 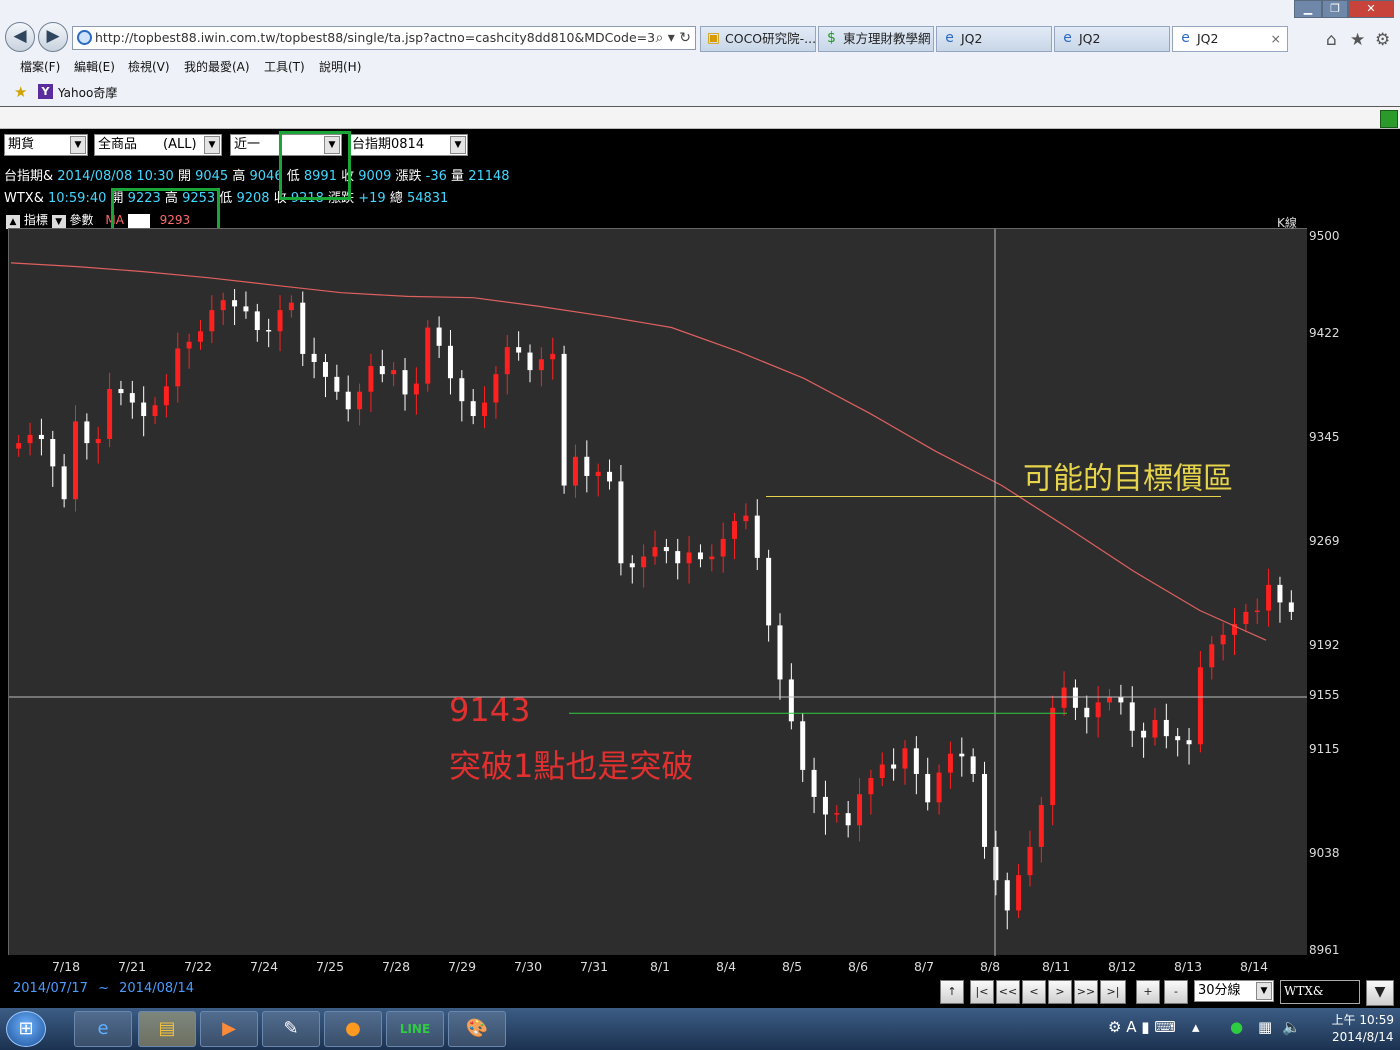 I want to click on gear-icon: ⚙, so click(x=1382, y=40).